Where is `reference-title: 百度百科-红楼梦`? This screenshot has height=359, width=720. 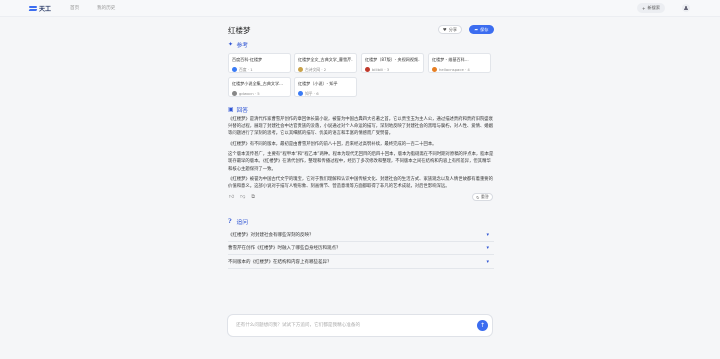
reference-title: 百度百科-红楼梦 is located at coordinates (247, 59).